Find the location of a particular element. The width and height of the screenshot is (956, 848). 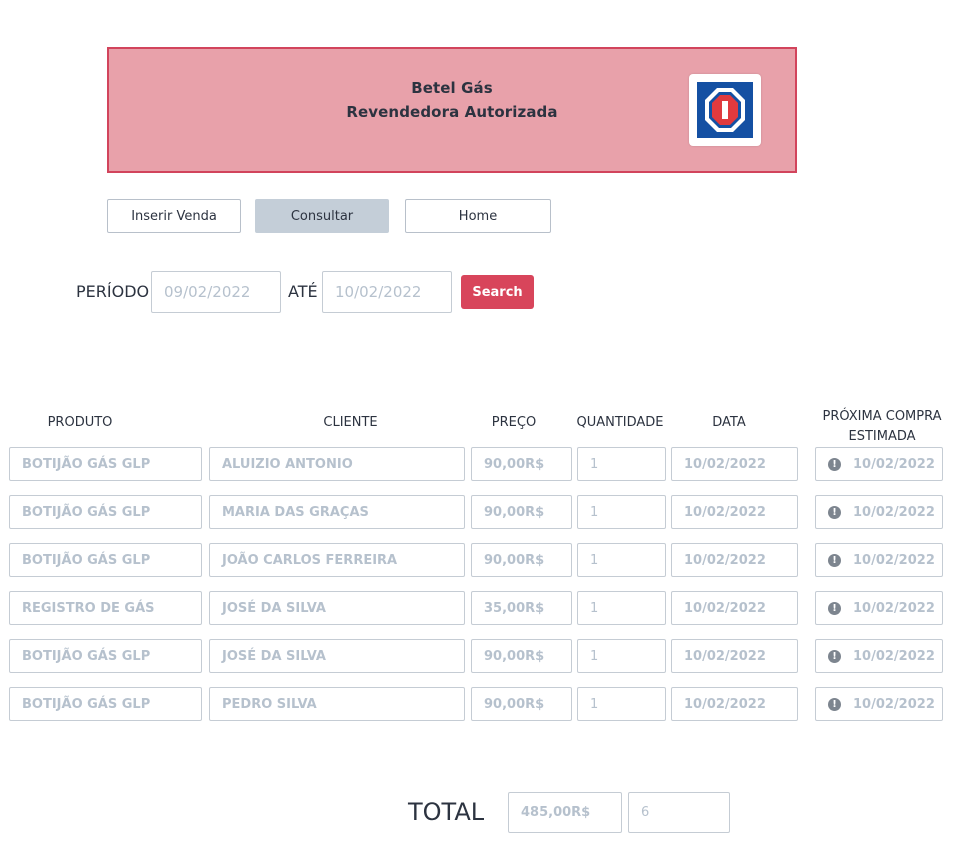

until-label: ATÉ is located at coordinates (303, 291).